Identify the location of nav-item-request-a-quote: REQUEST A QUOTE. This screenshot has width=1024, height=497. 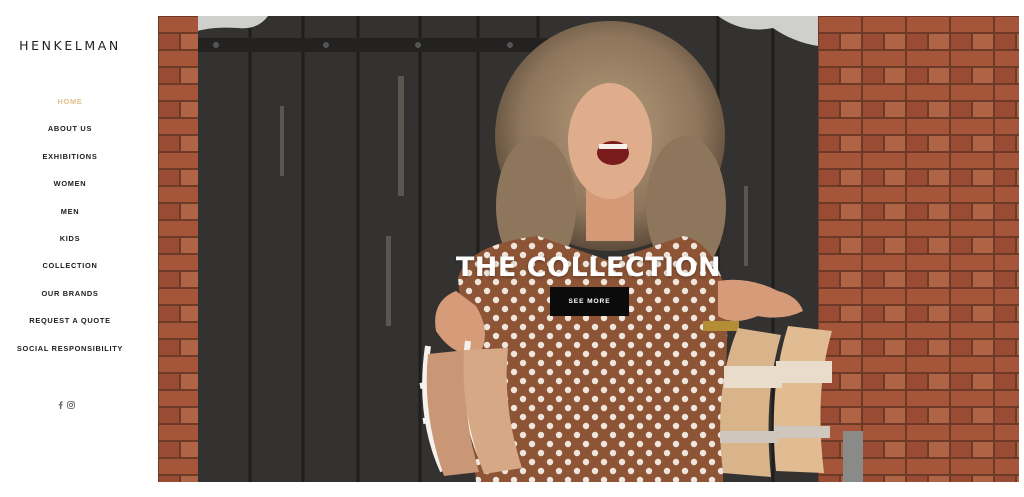
(70, 327).